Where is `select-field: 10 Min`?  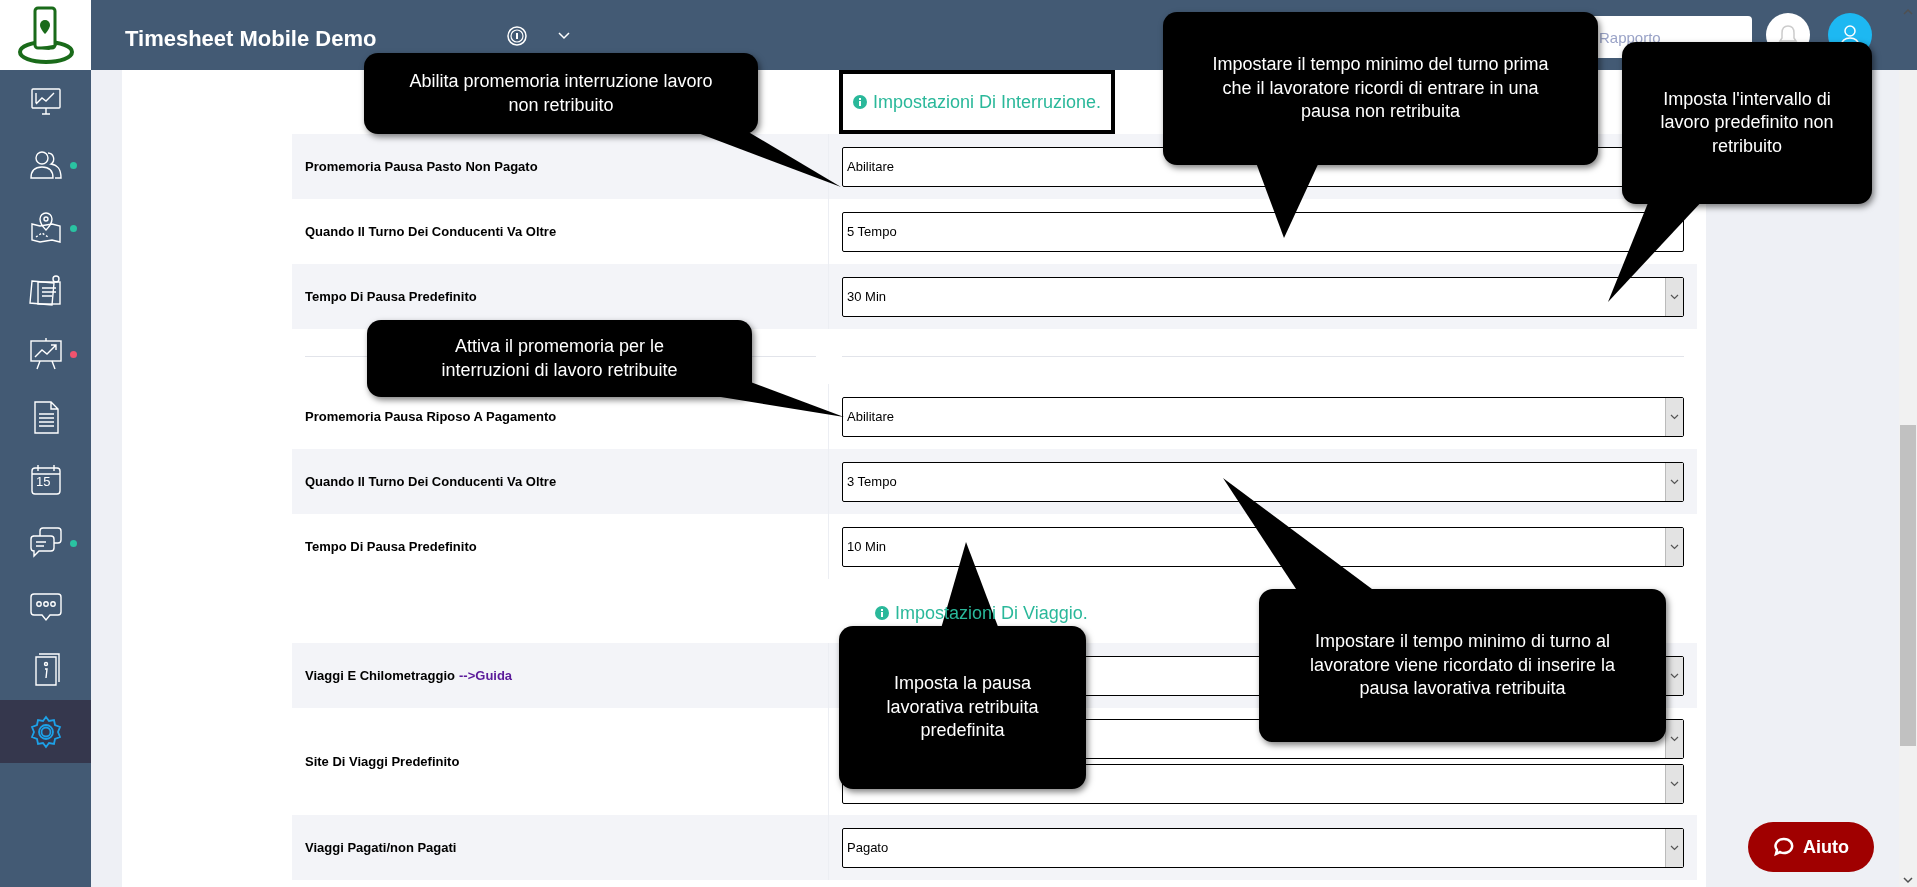 select-field: 10 Min is located at coordinates (1263, 546).